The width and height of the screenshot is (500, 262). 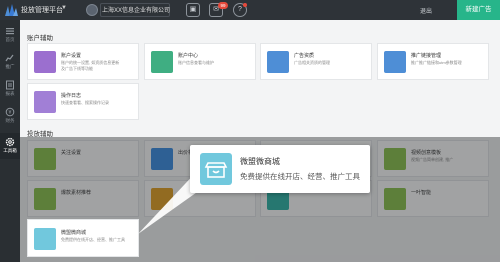 I want to click on card-title: 微盟微商城, so click(x=74, y=233).